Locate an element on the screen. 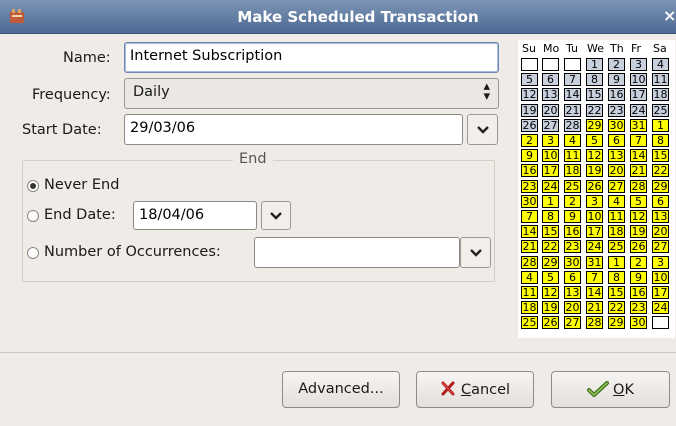  name-input: Internet Subscription is located at coordinates (311, 57).